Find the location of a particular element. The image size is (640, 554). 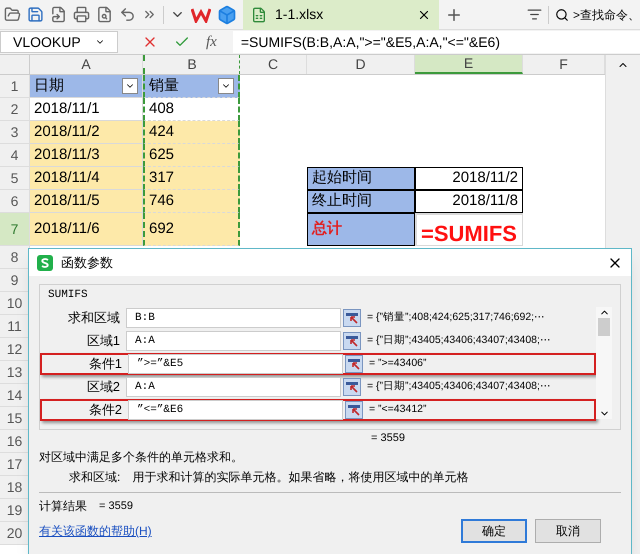

column-header: C is located at coordinates (273, 64).